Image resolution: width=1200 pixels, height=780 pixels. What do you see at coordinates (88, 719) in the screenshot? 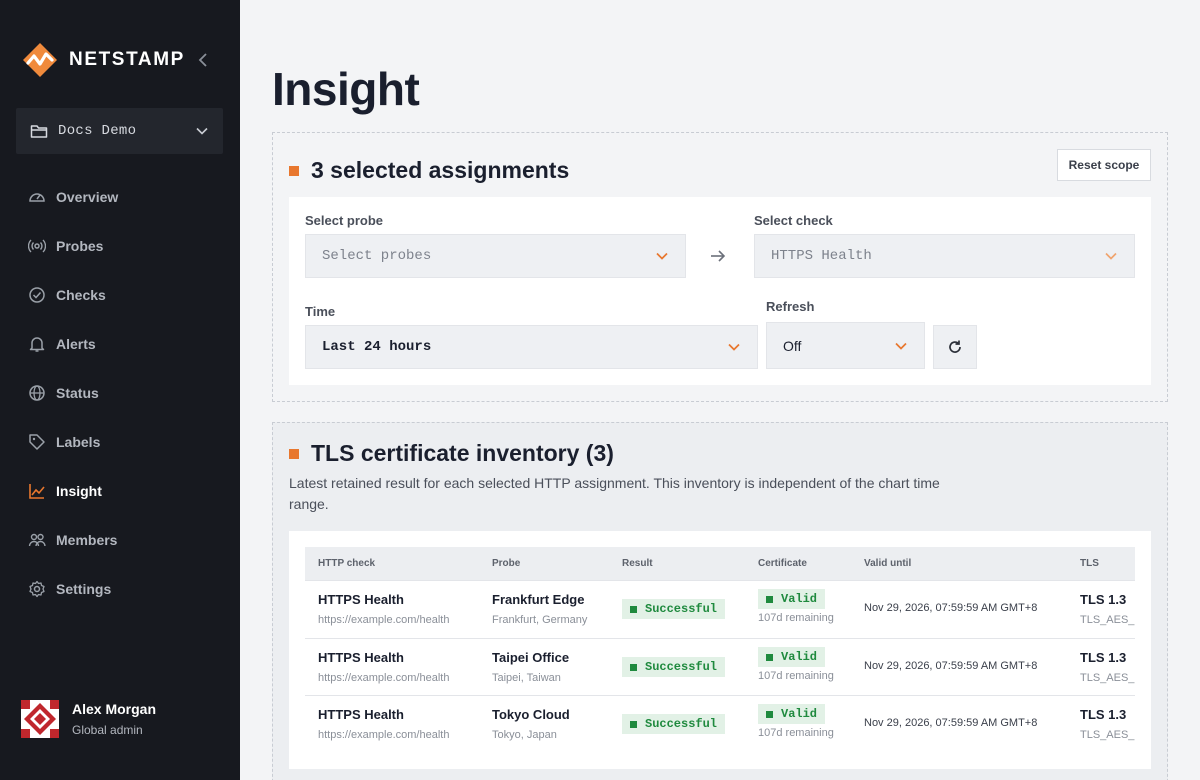
I see `user-profile: Alex Morgan Global admin` at bounding box center [88, 719].